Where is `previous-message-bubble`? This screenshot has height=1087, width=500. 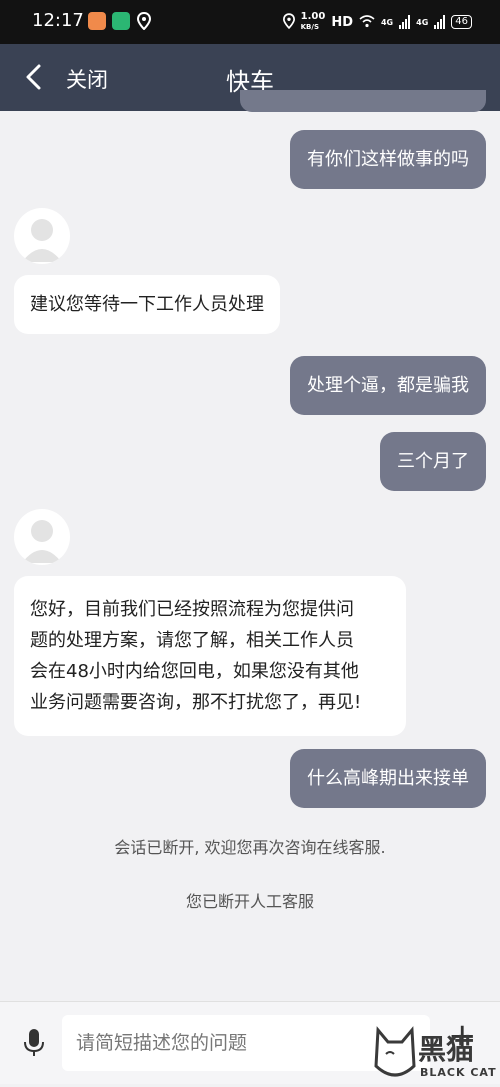
previous-message-bubble is located at coordinates (363, 101).